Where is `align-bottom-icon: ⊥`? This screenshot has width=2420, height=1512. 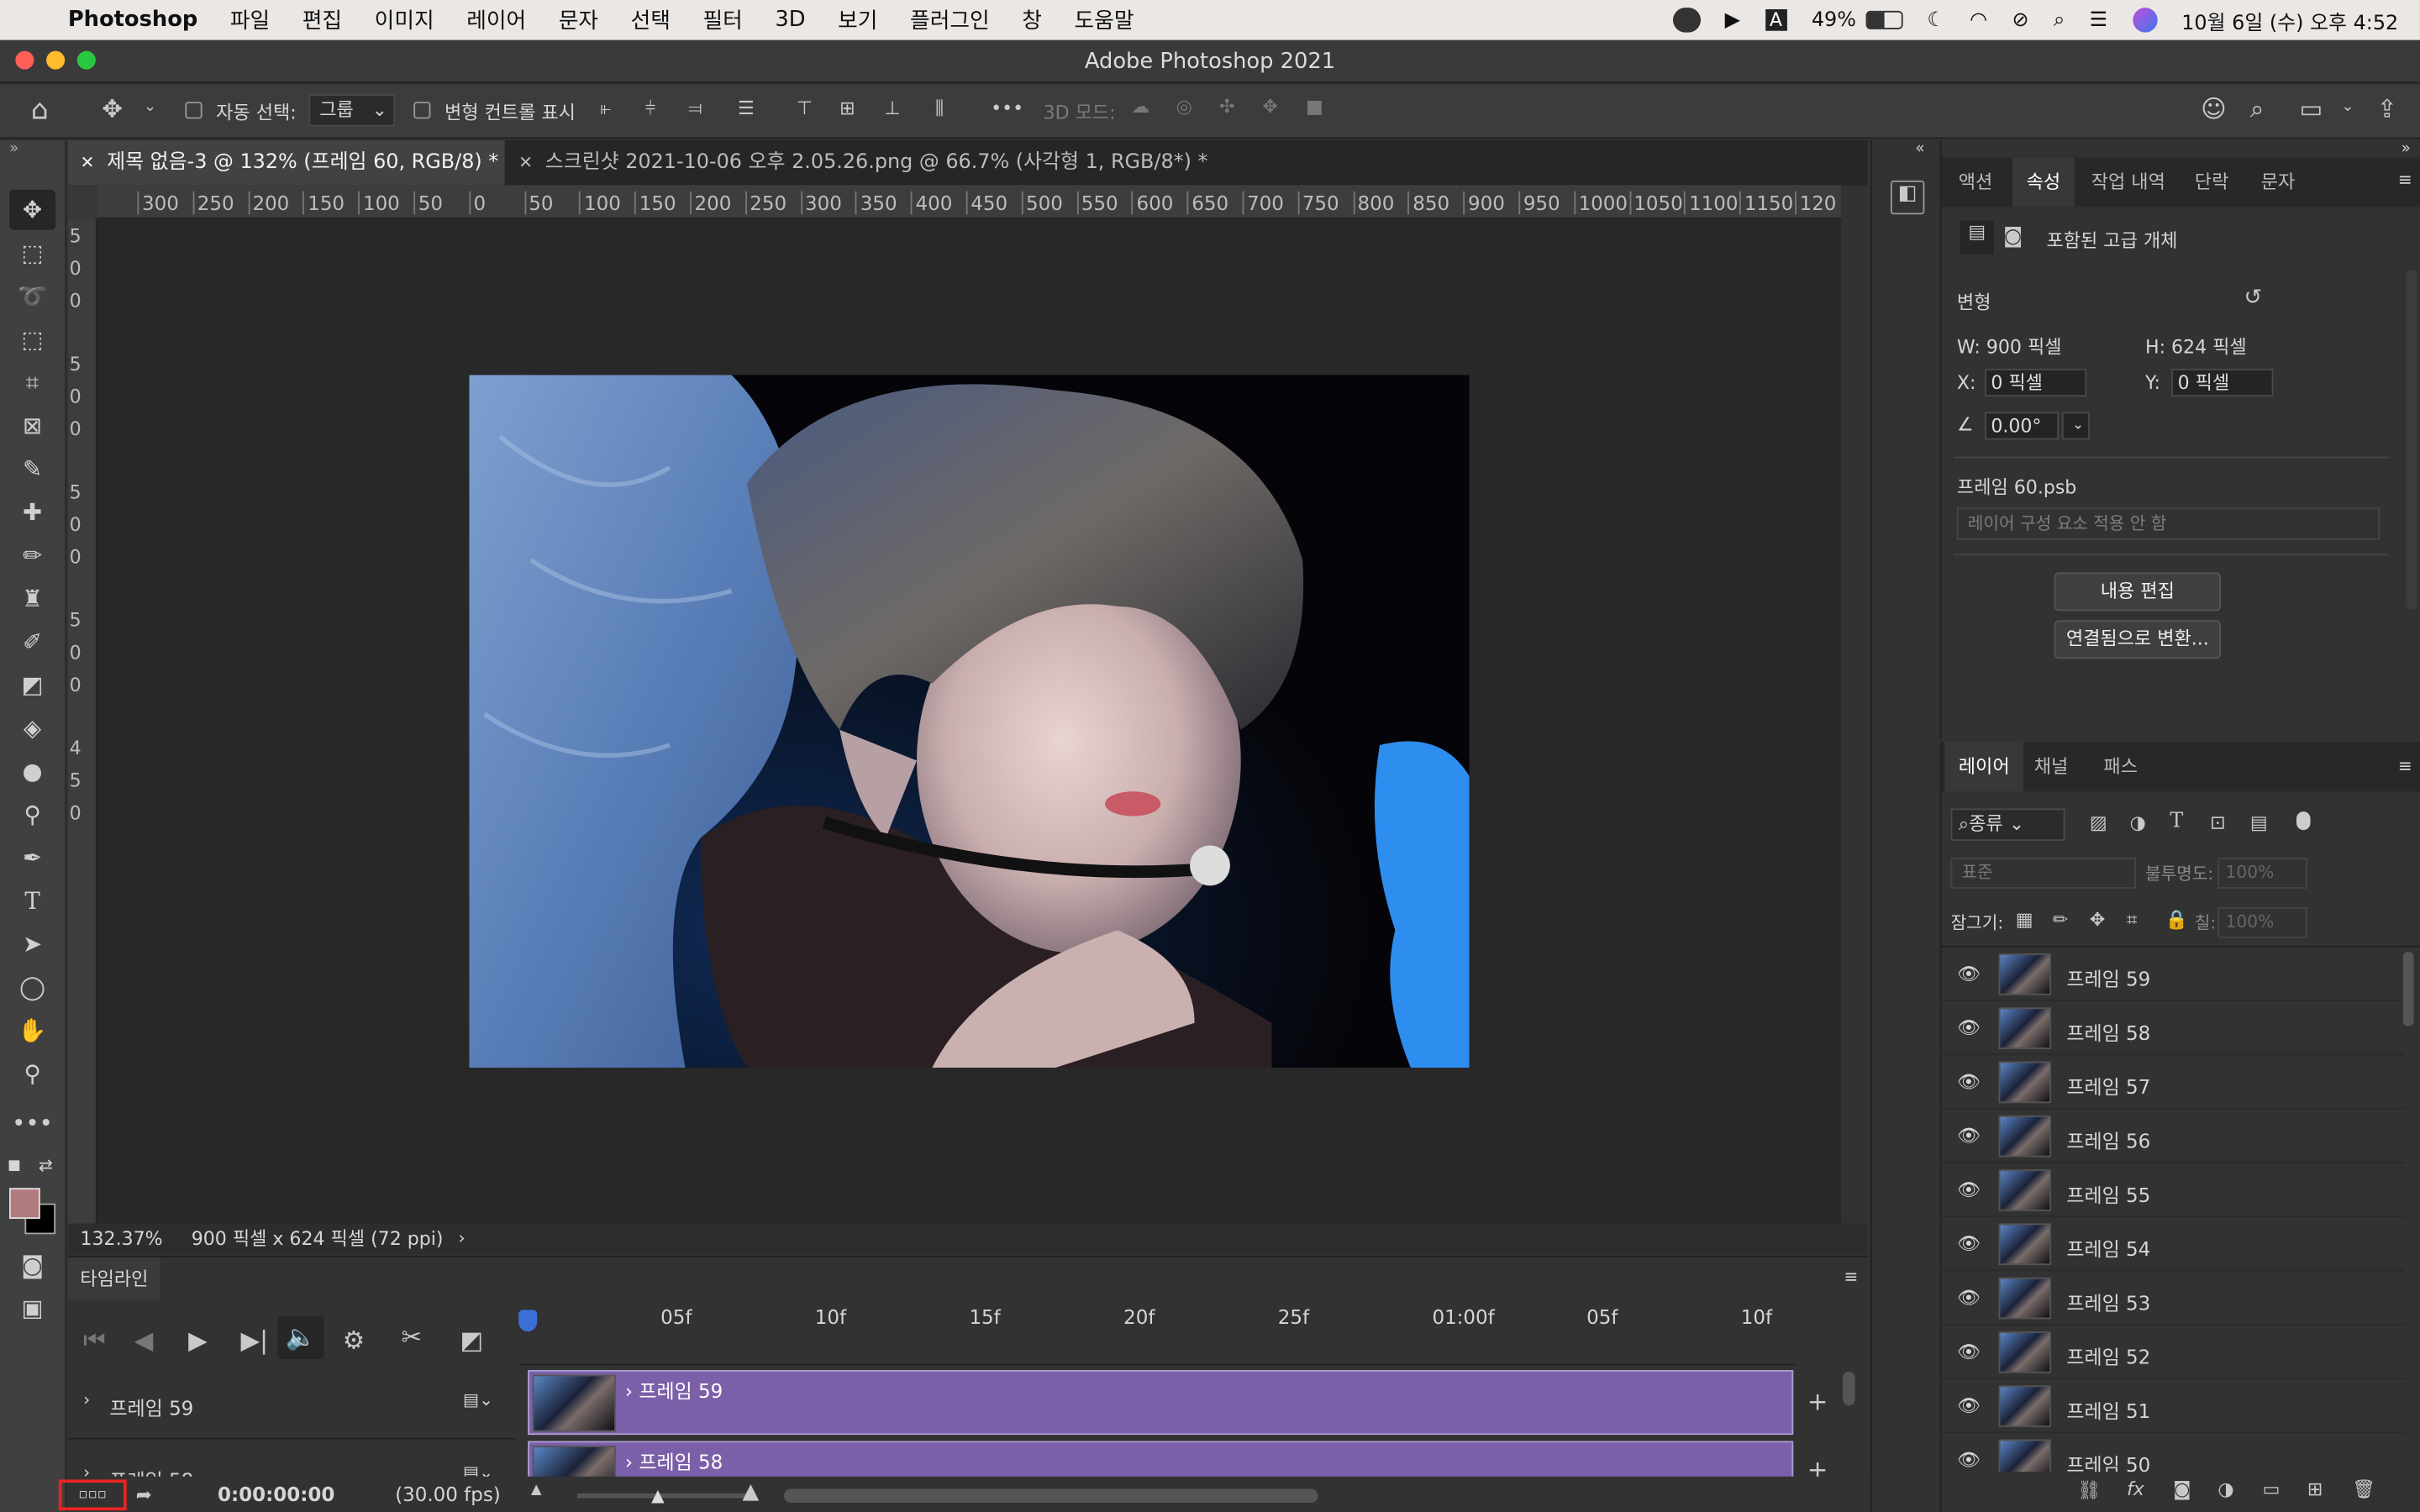 align-bottom-icon: ⊥ is located at coordinates (892, 108).